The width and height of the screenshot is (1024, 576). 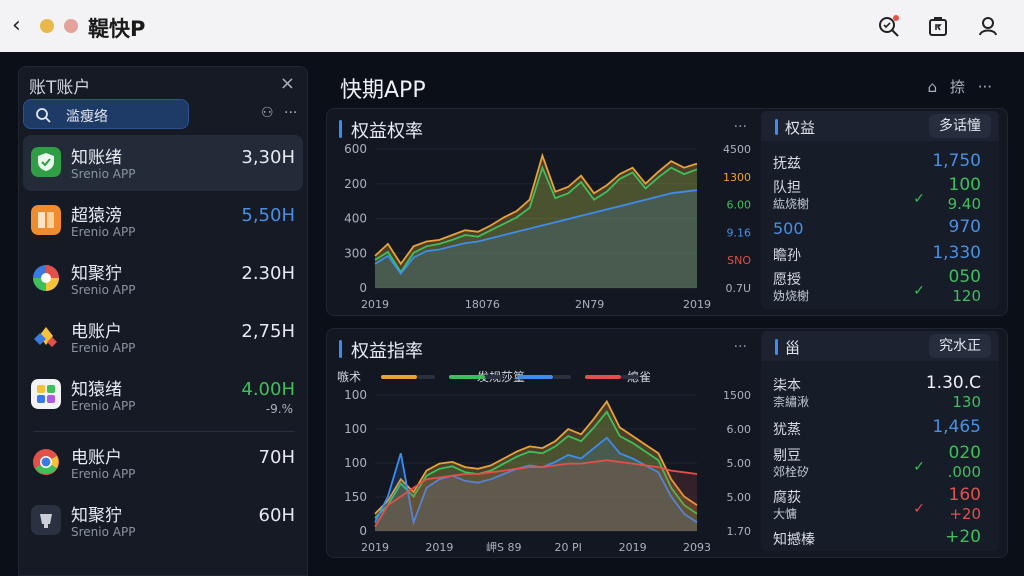 I want to click on row-value: 100, so click(x=964, y=185).